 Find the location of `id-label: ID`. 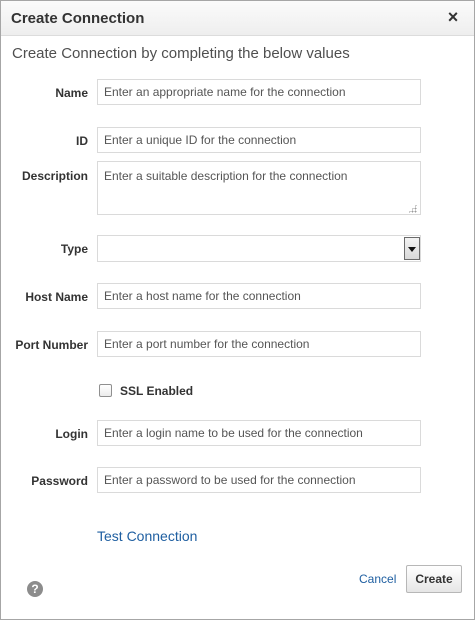

id-label: ID is located at coordinates (82, 141).